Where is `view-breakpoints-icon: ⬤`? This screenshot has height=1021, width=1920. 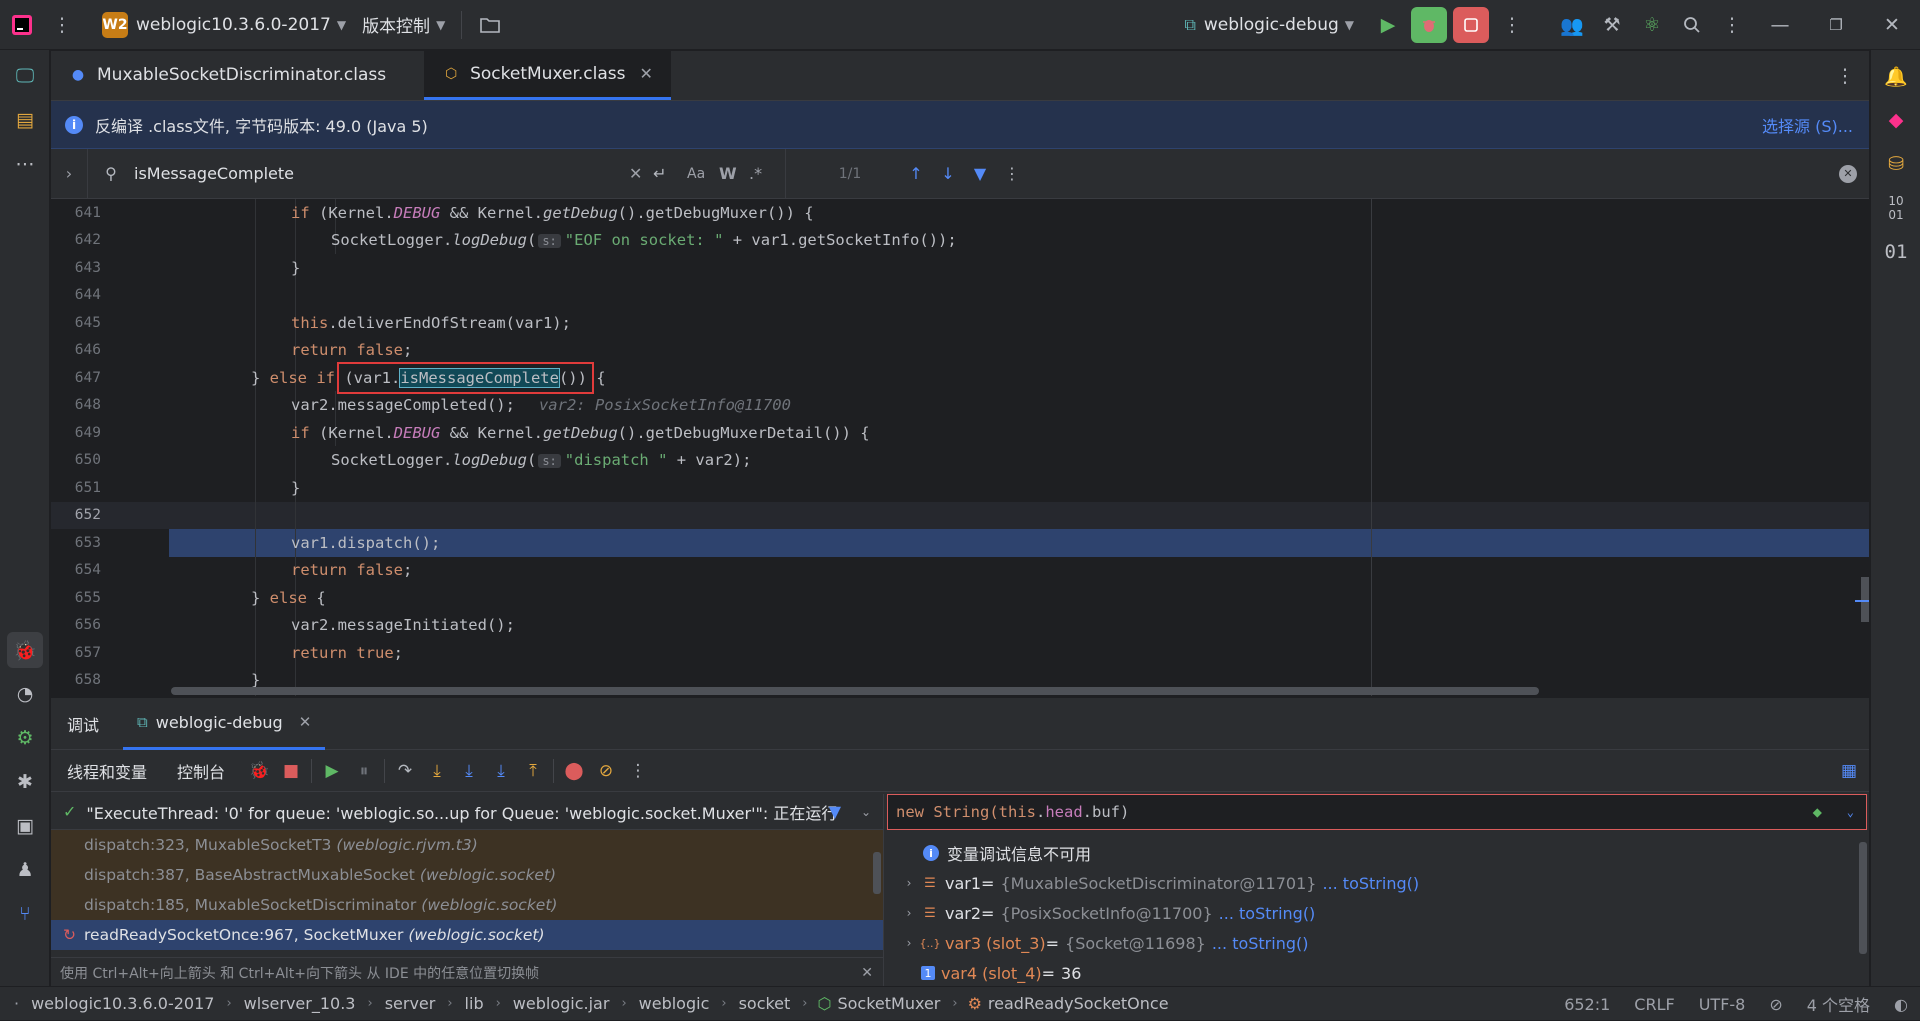
view-breakpoints-icon: ⬤ is located at coordinates (574, 771).